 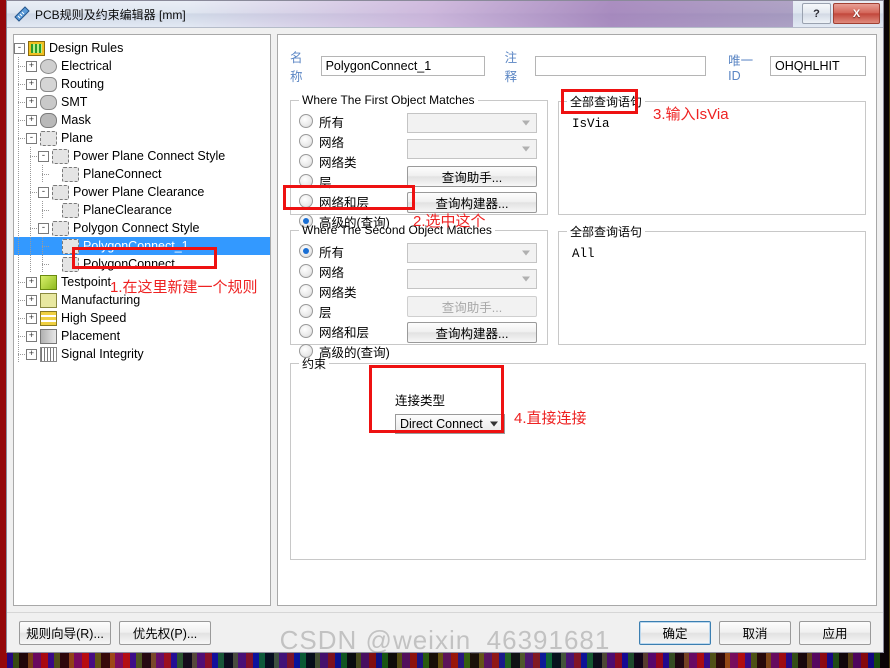 What do you see at coordinates (835, 632) in the screenshot?
I see `apply-button: 应用` at bounding box center [835, 632].